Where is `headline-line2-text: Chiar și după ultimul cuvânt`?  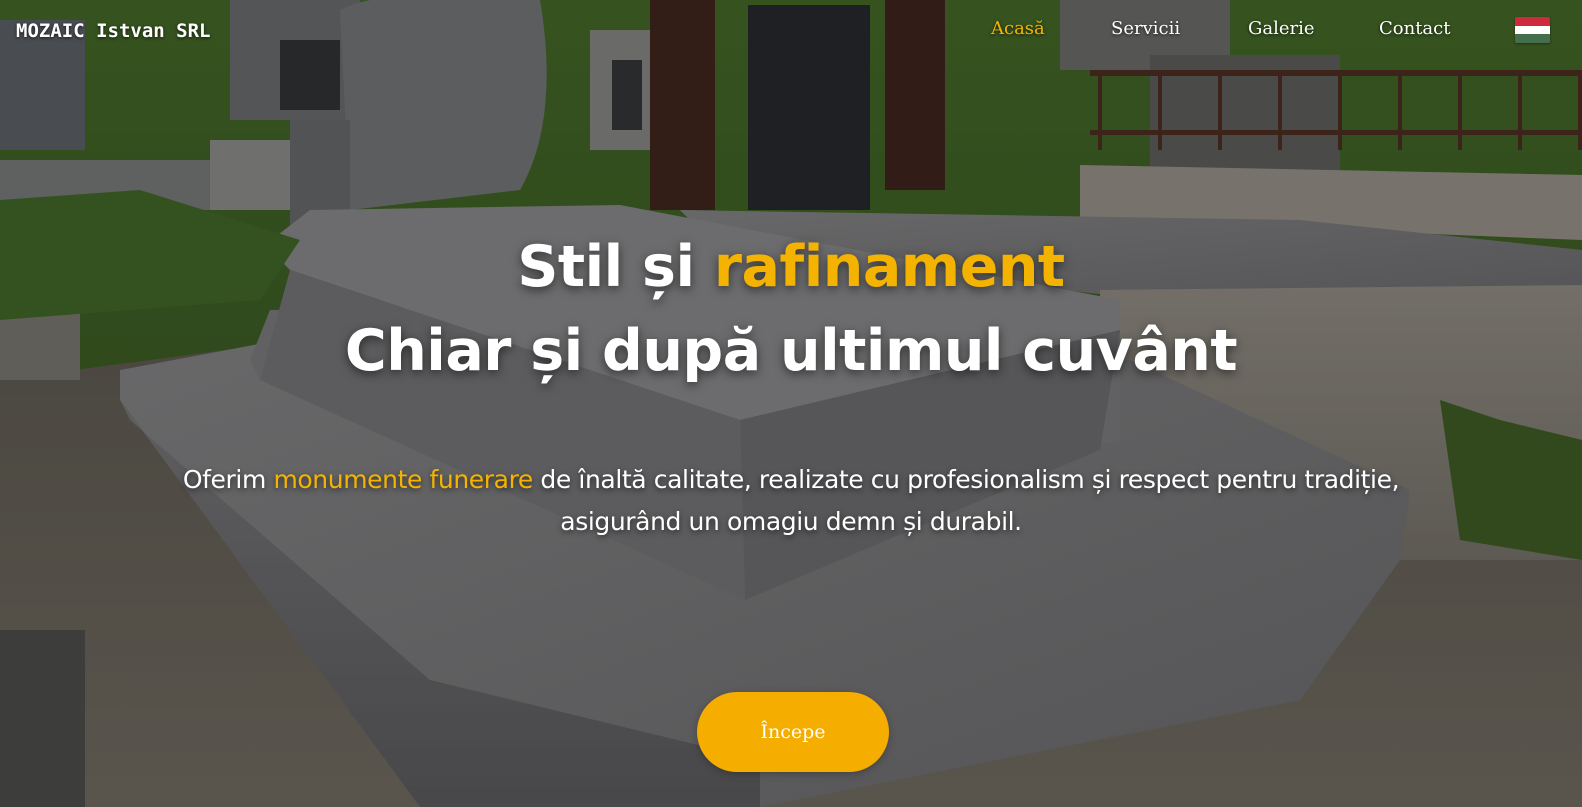 headline-line2-text: Chiar și după ultimul cuvânt is located at coordinates (791, 351).